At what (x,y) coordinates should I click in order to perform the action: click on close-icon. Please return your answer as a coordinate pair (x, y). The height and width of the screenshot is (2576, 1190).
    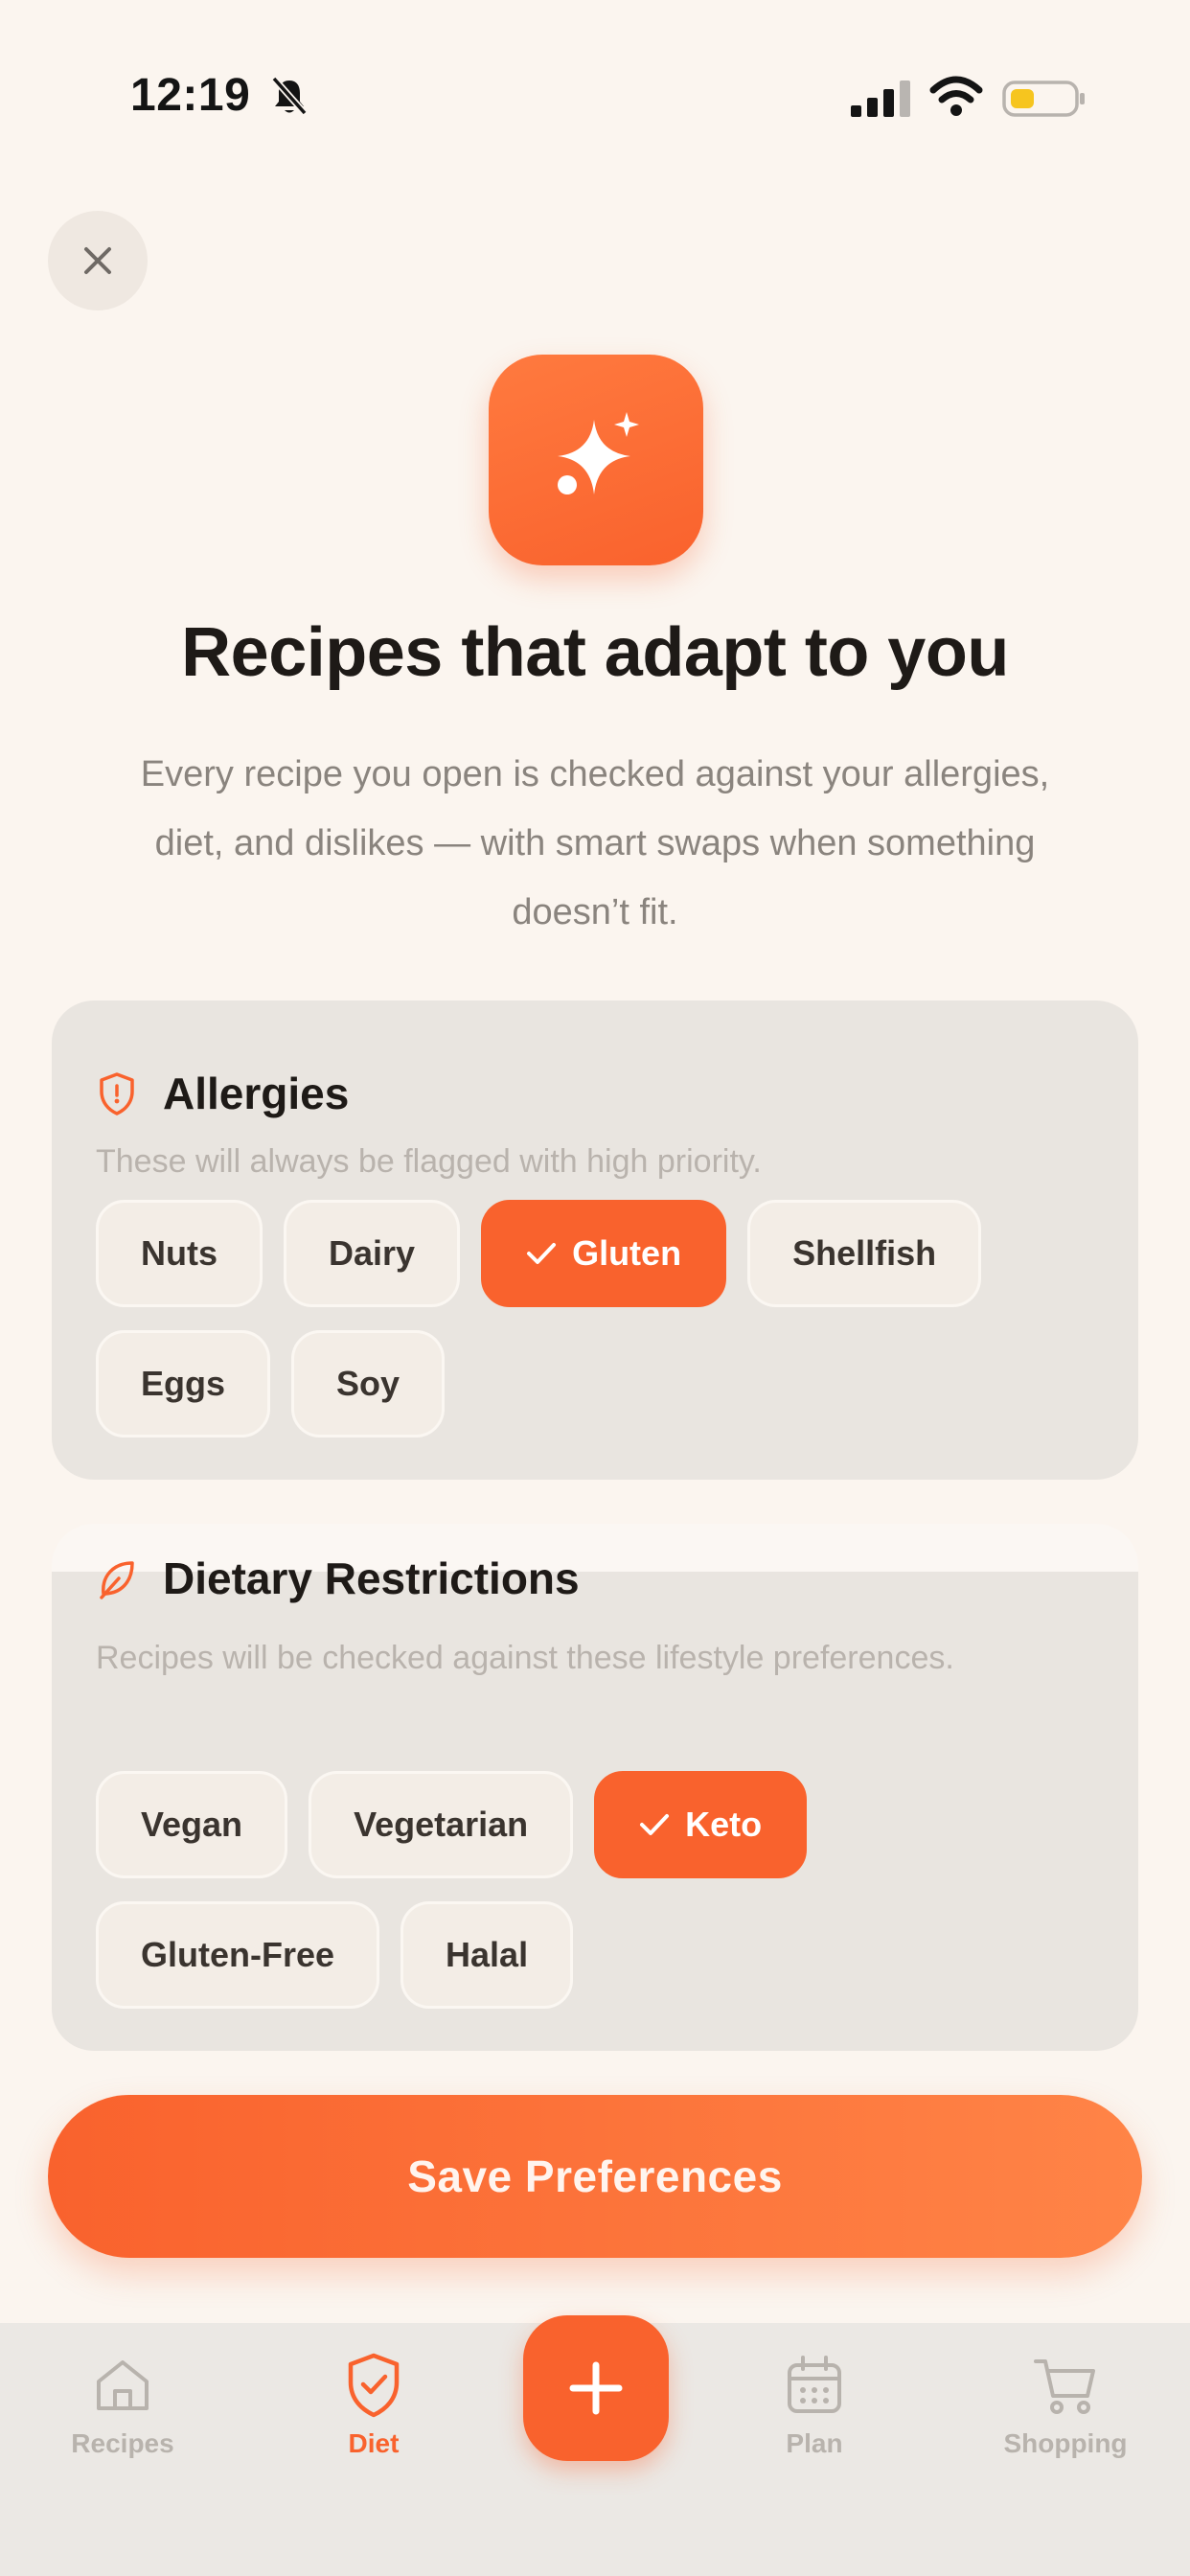
    Looking at the image, I should click on (97, 260).